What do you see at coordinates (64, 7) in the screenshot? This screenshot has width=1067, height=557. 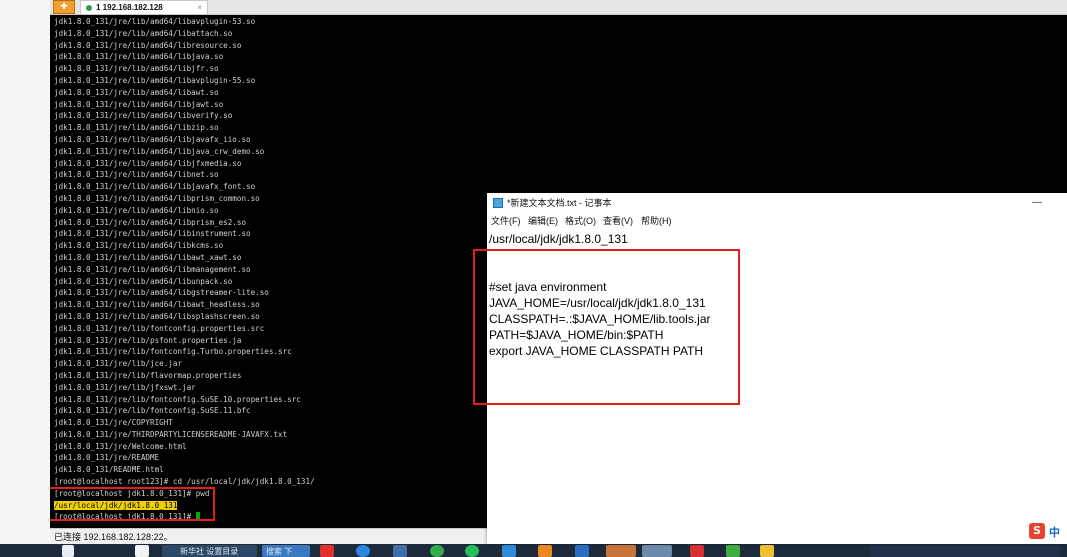 I see `app-logo-icon: ✚` at bounding box center [64, 7].